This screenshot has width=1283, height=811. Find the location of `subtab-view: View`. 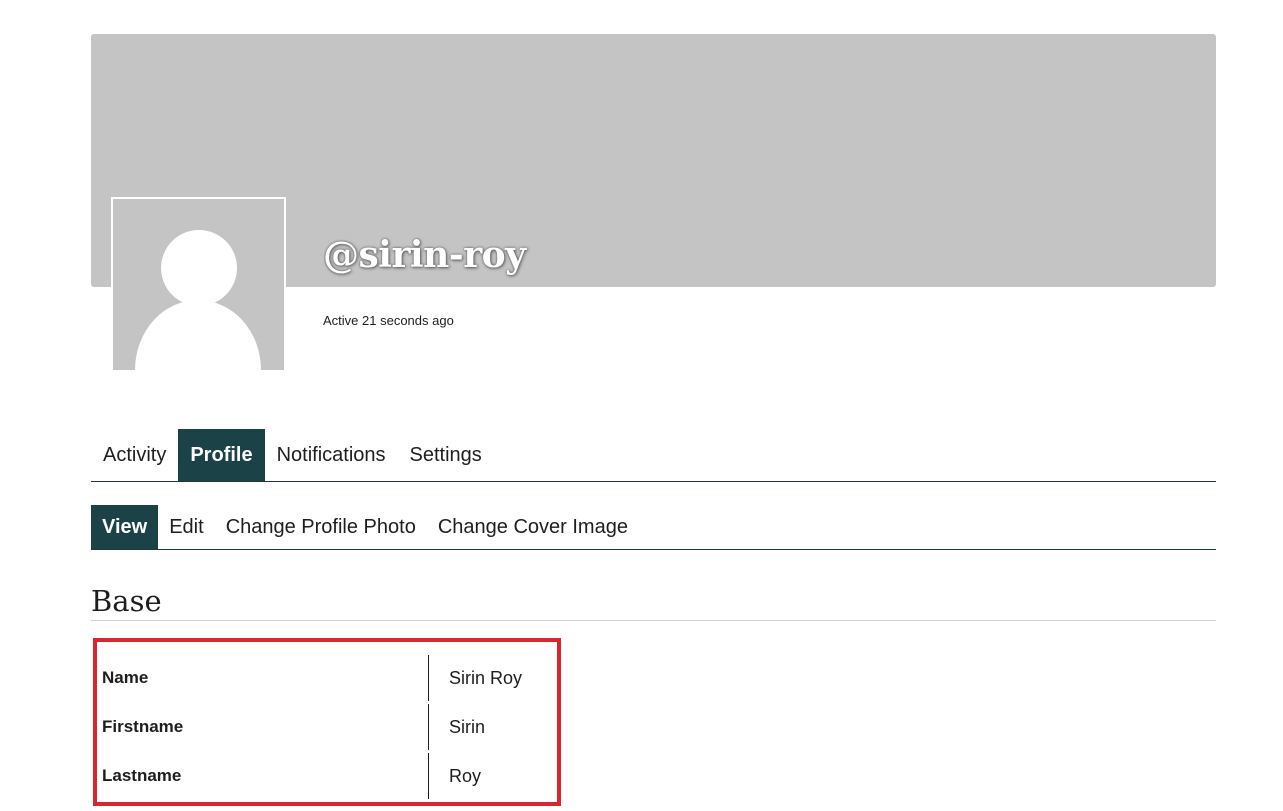

subtab-view: View is located at coordinates (125, 527).